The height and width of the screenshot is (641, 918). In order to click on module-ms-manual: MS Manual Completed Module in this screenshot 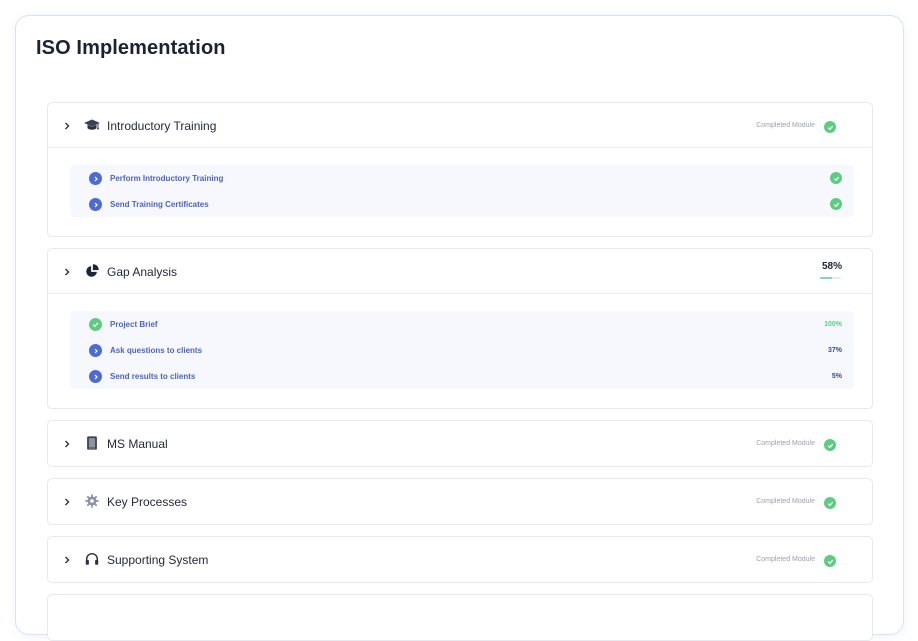, I will do `click(460, 443)`.